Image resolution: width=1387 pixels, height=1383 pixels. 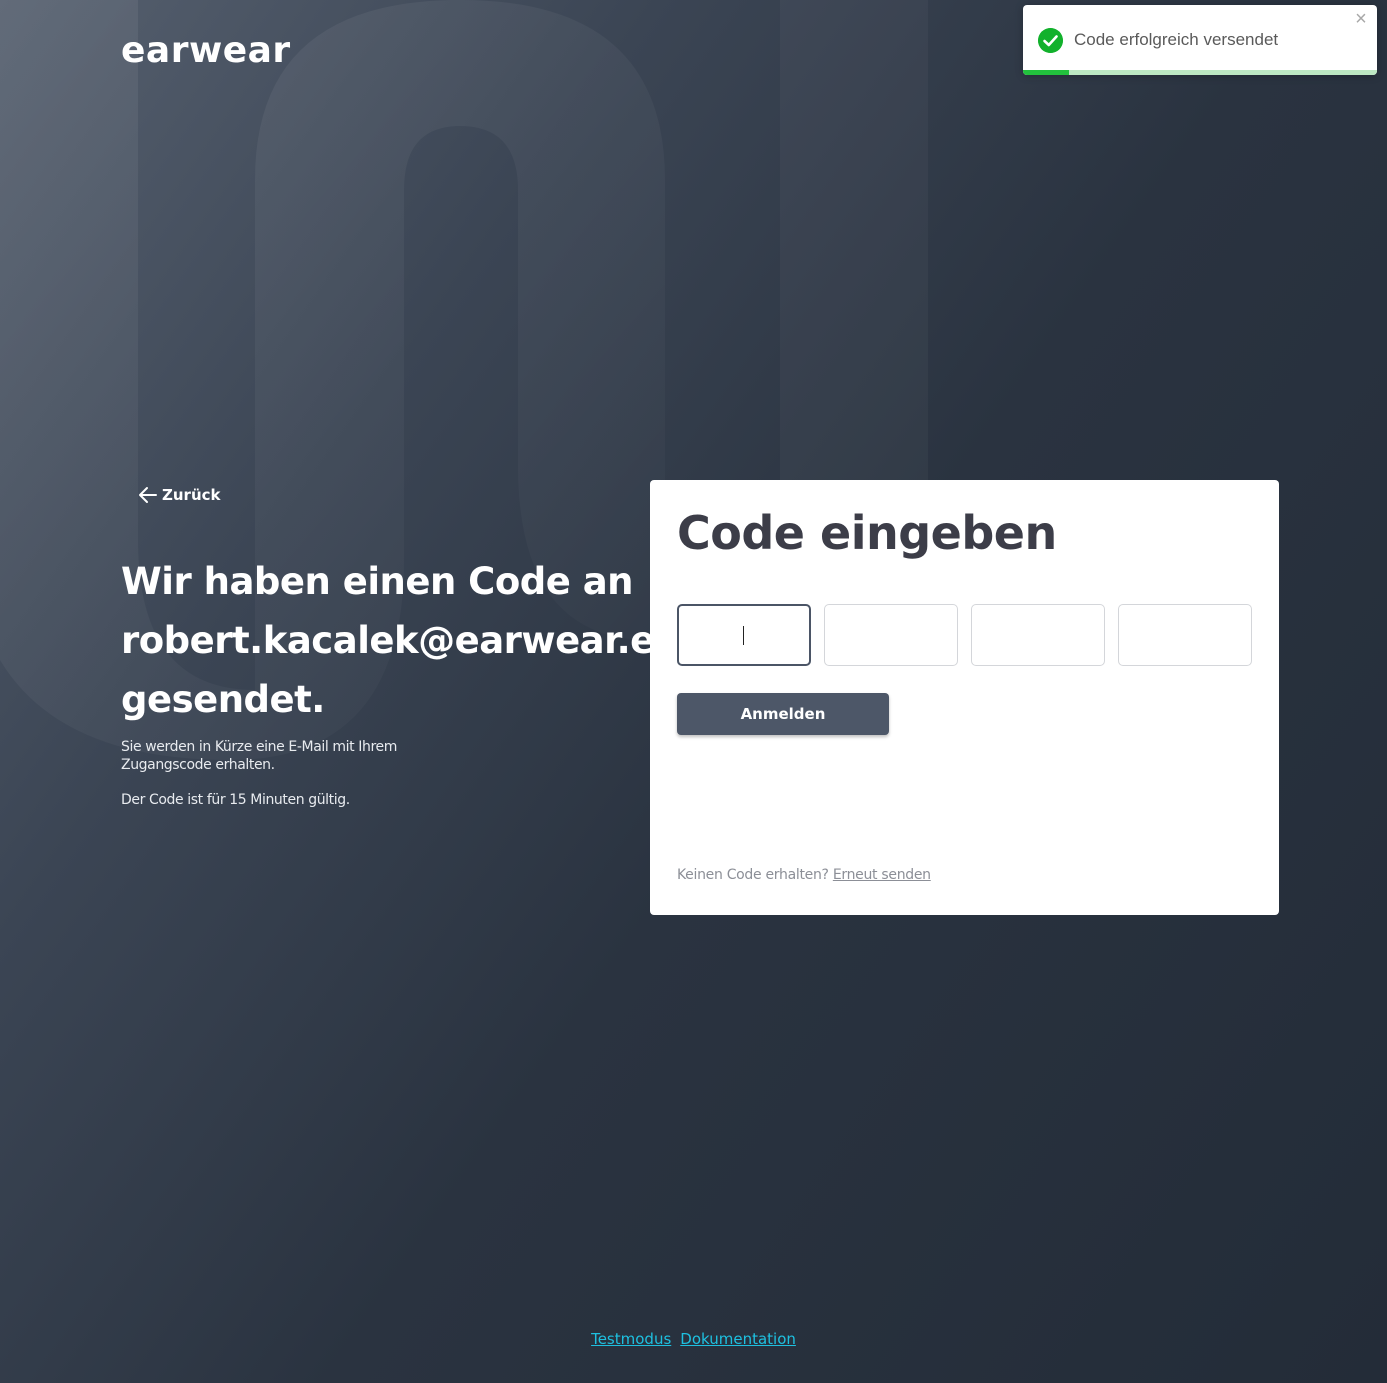 What do you see at coordinates (191, 495) in the screenshot?
I see `back-link-label: Zurück` at bounding box center [191, 495].